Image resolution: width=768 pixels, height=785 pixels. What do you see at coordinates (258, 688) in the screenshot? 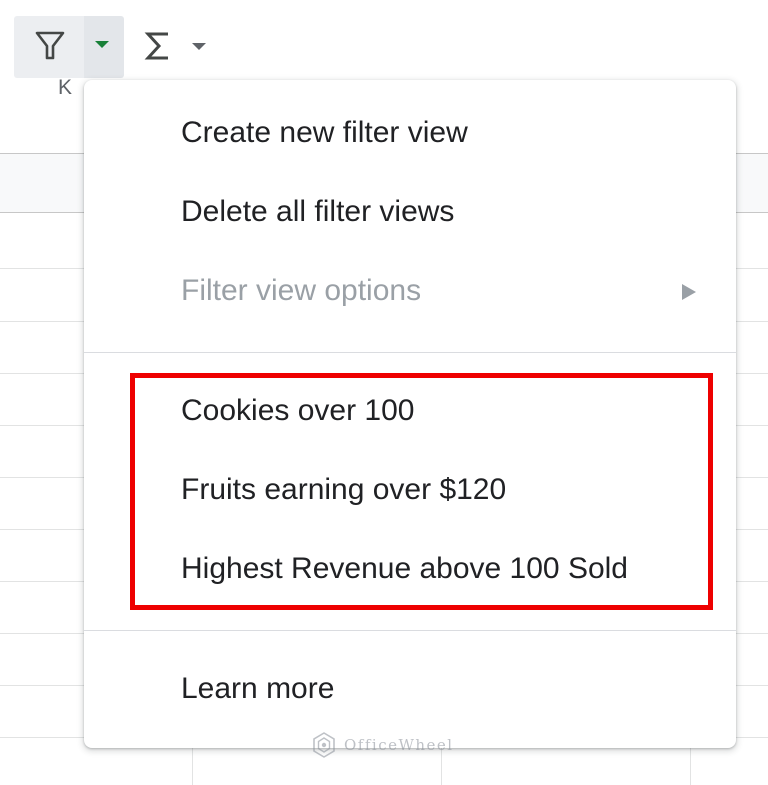
I see `menu-item-label: Learn more` at bounding box center [258, 688].